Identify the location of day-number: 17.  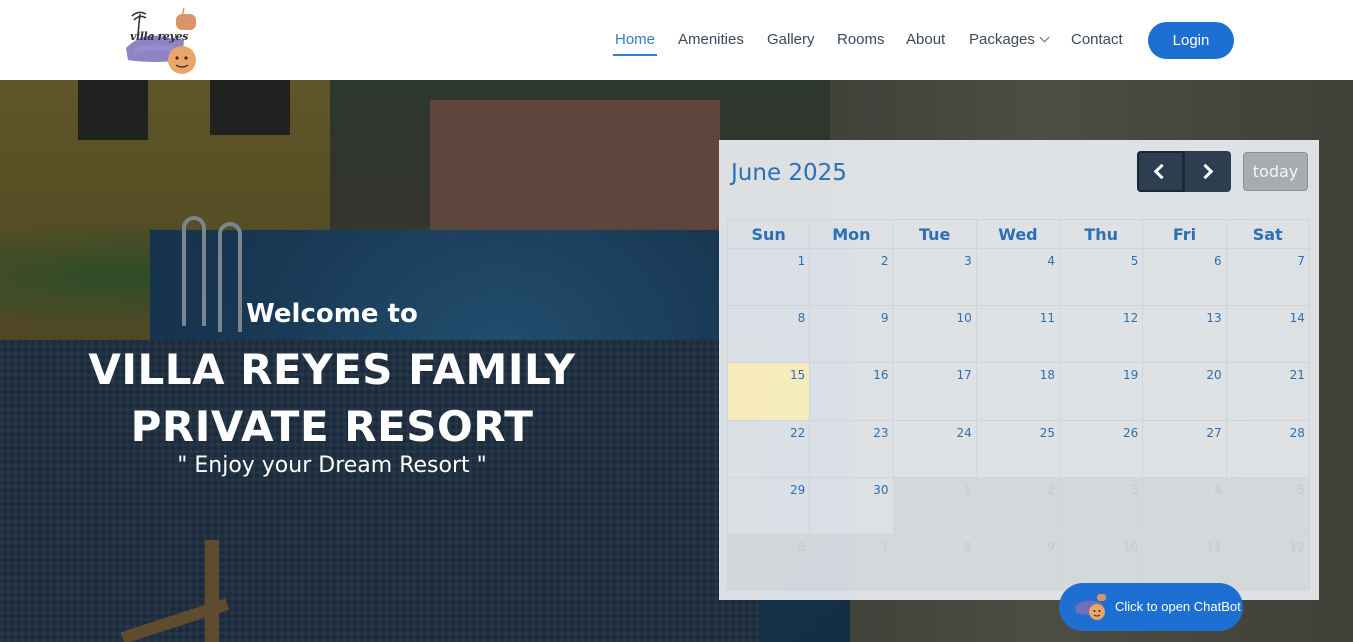
(964, 375).